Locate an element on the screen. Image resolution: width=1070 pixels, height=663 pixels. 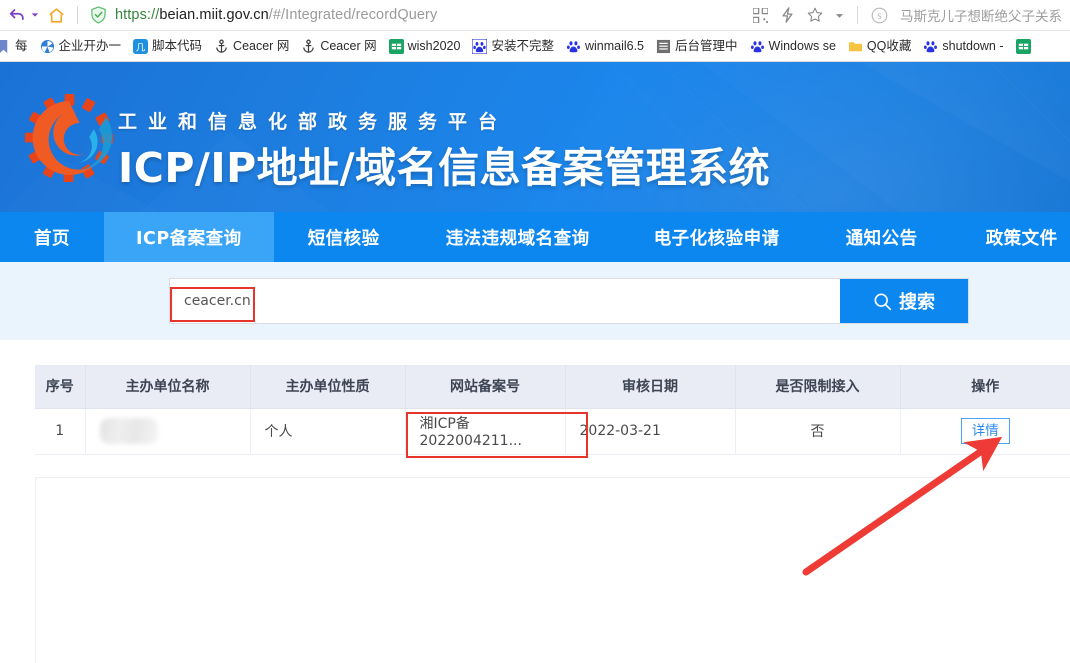
bookmark-star-icon is located at coordinates (815, 15).